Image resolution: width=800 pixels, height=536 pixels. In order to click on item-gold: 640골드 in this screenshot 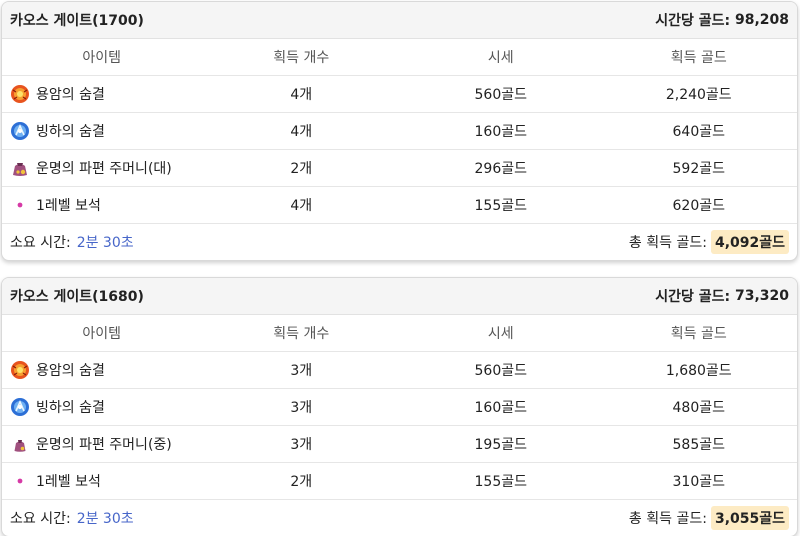, I will do `click(698, 132)`.